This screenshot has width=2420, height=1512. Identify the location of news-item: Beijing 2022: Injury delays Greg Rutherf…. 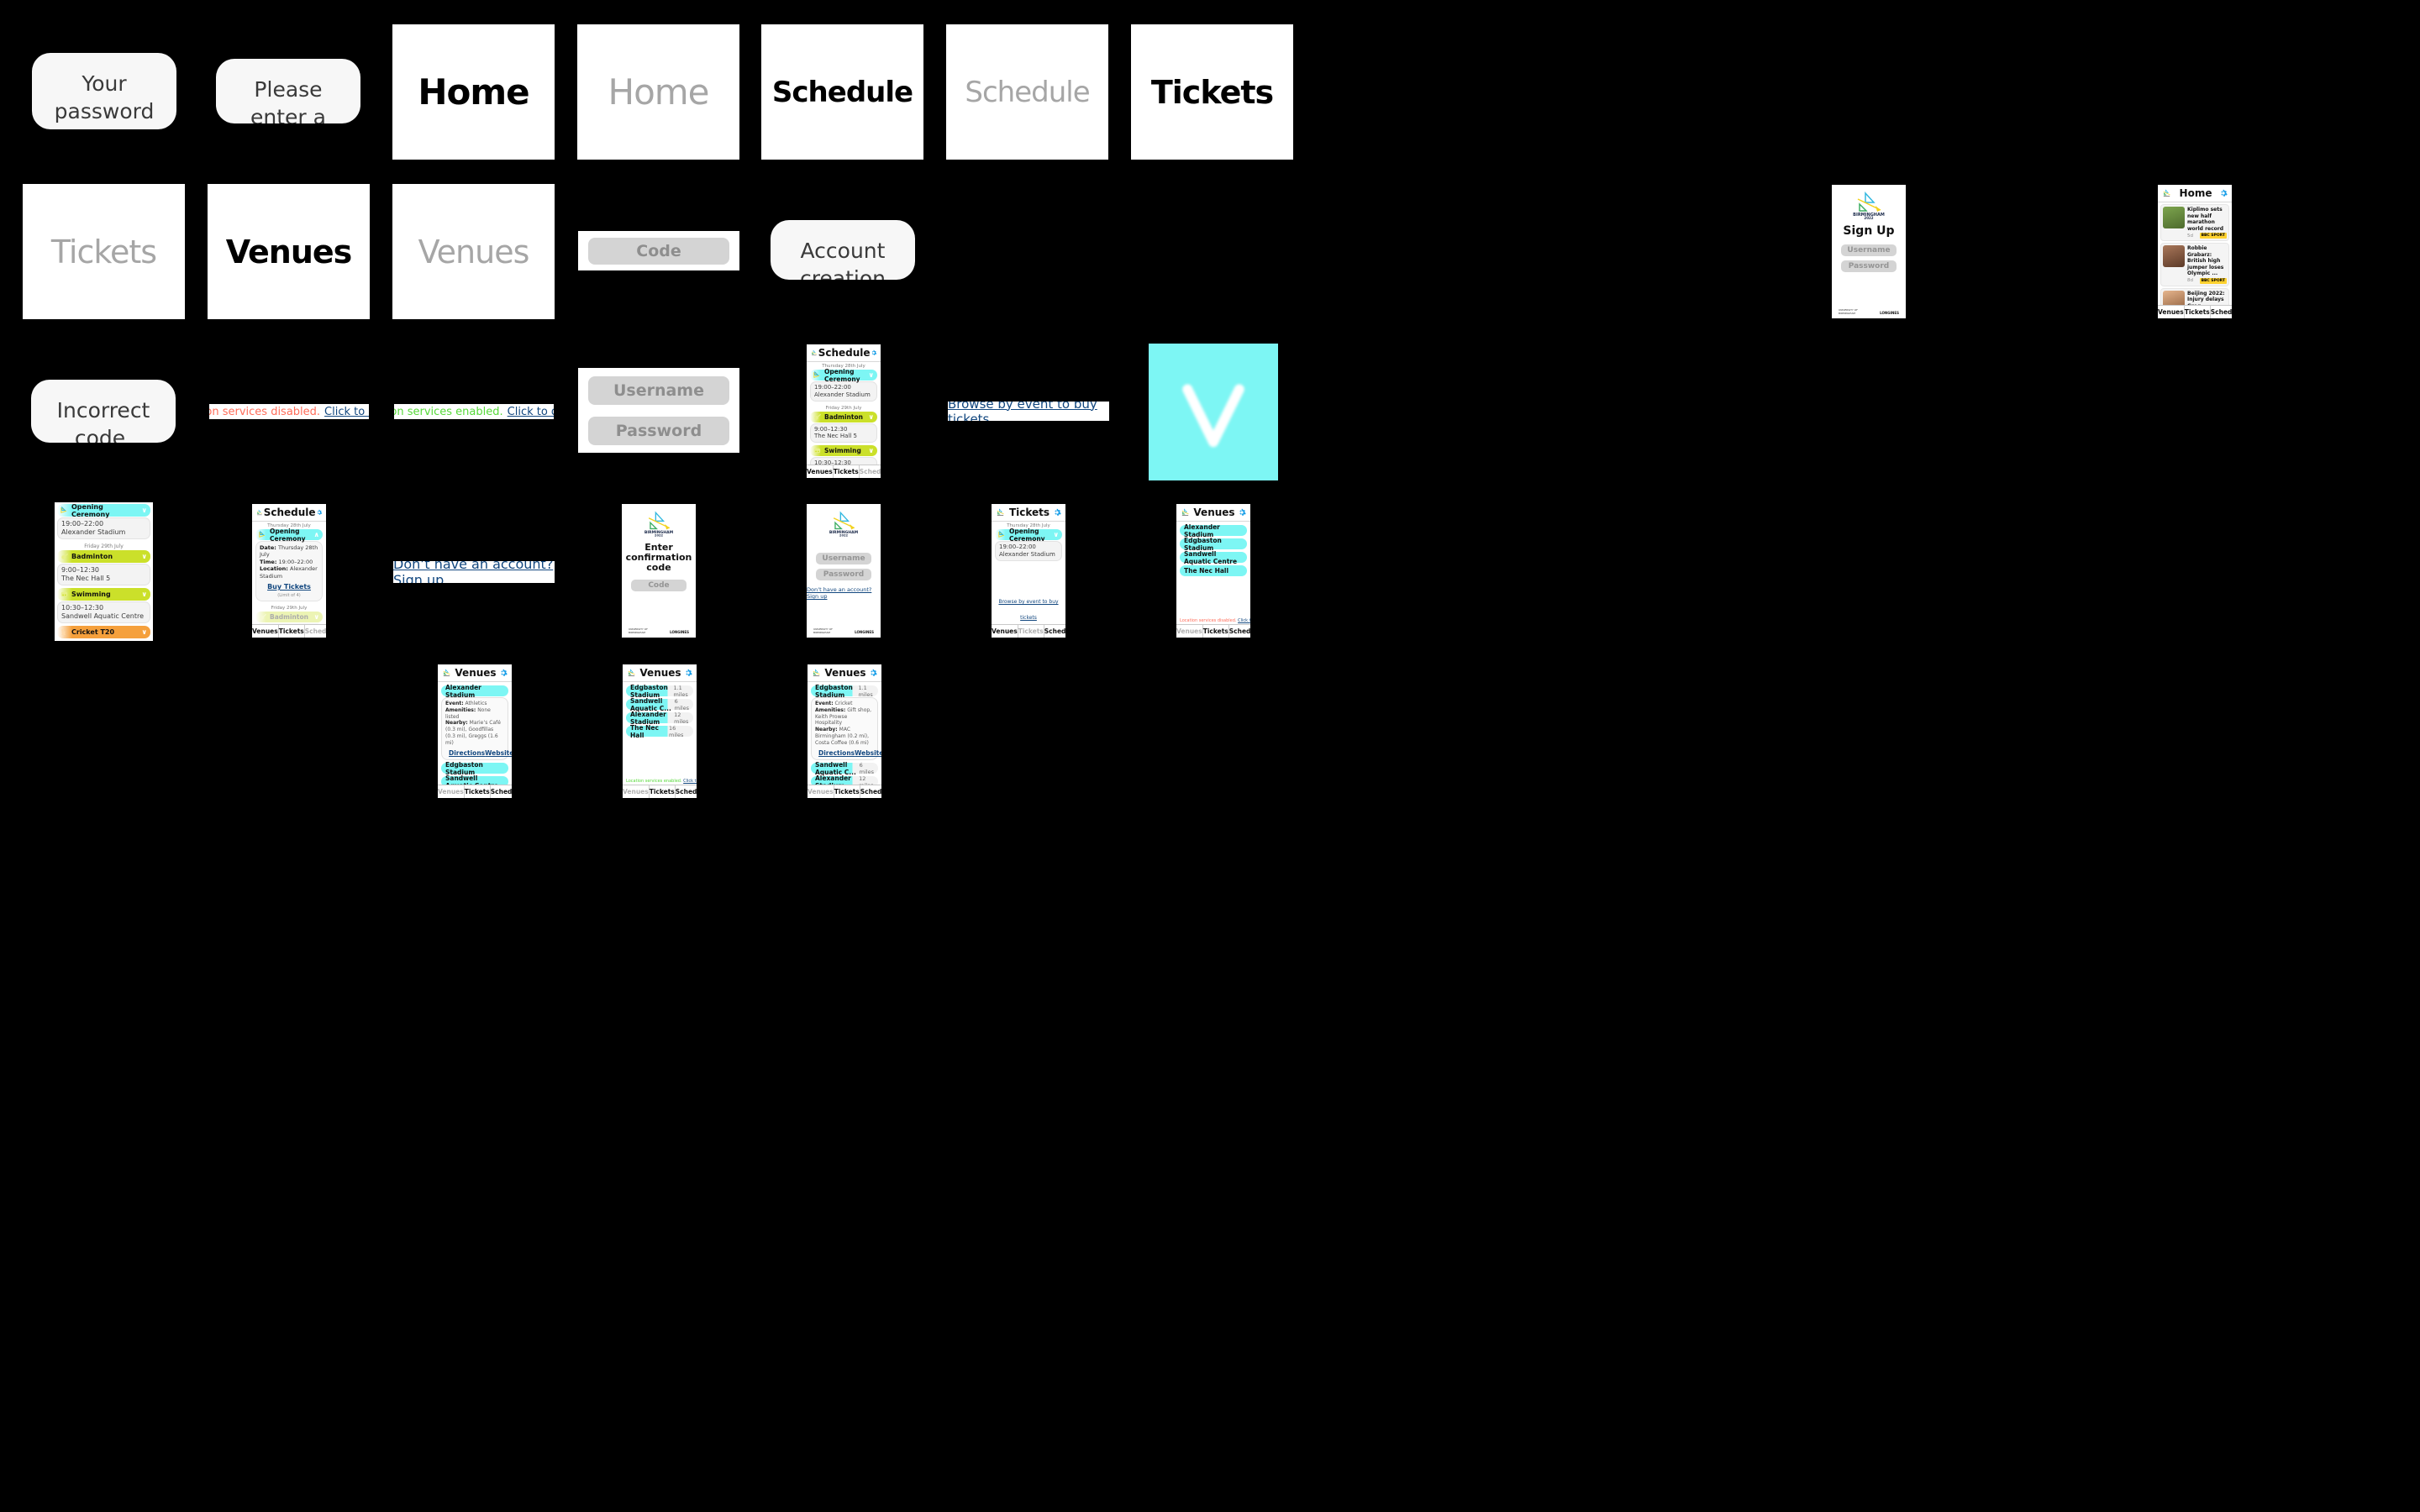
(2194, 296).